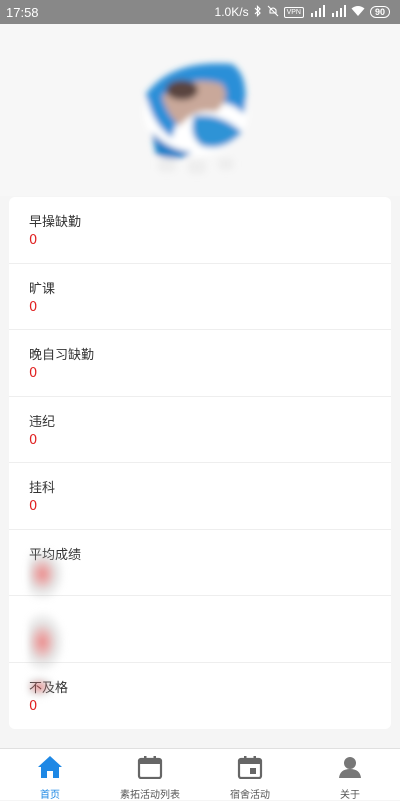  Describe the element at coordinates (42, 289) in the screenshot. I see `stat-label: 旷课` at that location.